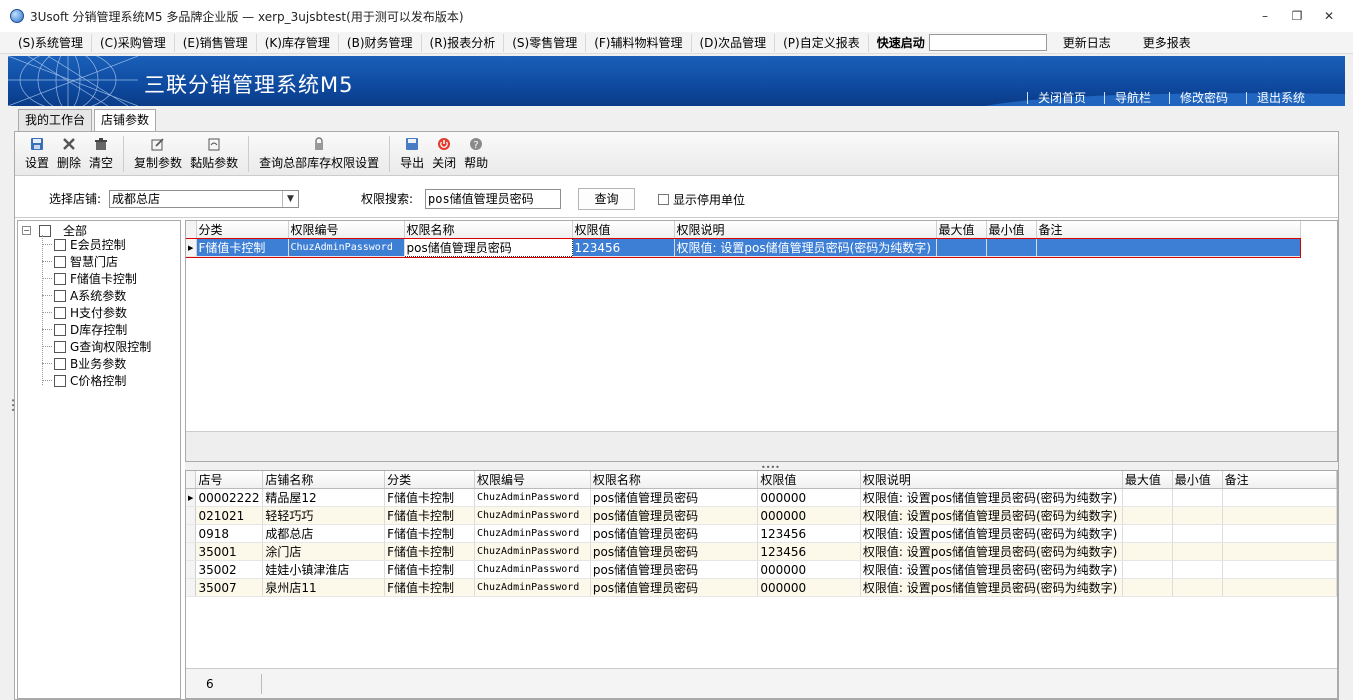 This screenshot has height=700, width=1353. What do you see at coordinates (133, 42) in the screenshot?
I see `menu-purchase: (C)采购管理` at bounding box center [133, 42].